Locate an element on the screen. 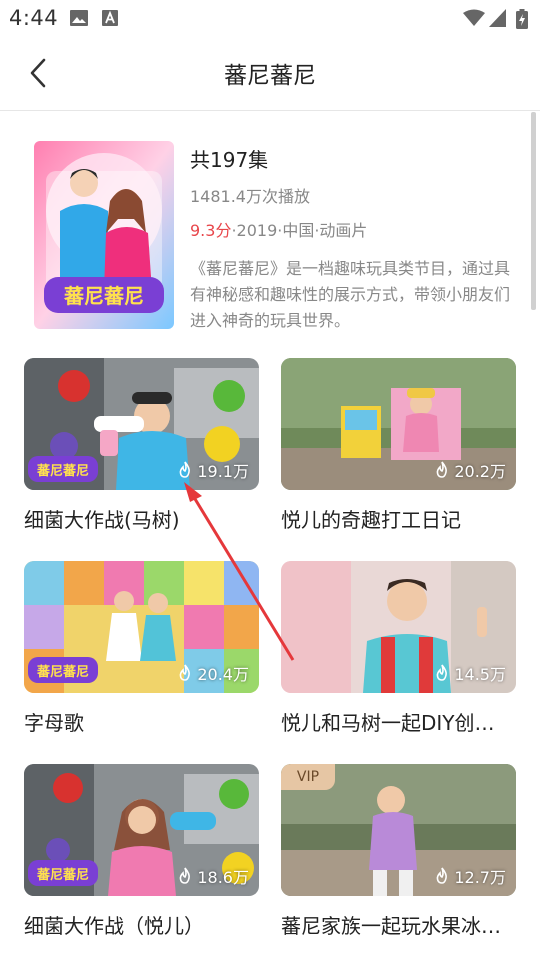 This screenshot has height=960, width=540. wifi-icon is located at coordinates (474, 17).